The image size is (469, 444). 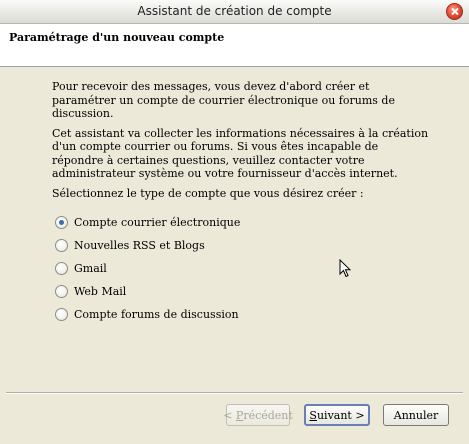 I want to click on next-button: Suivant >, so click(x=337, y=415).